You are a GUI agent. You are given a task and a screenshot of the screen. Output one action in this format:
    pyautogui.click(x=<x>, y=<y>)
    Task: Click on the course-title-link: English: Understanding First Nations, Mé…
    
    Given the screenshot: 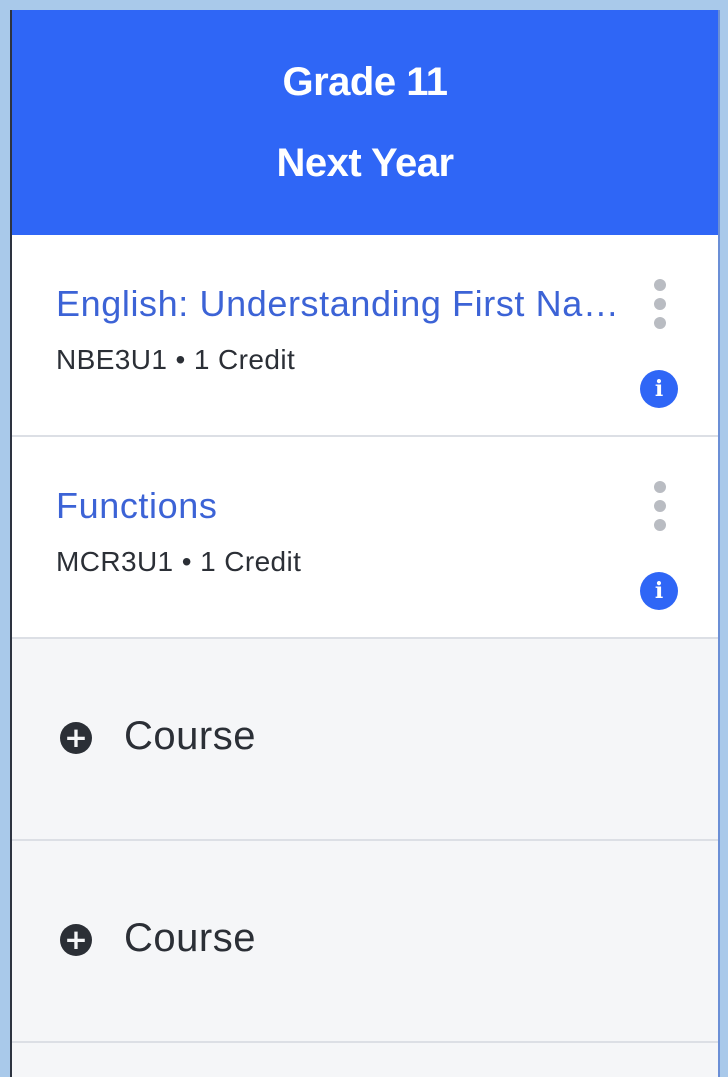 What is the action you would take?
    pyautogui.click(x=341, y=304)
    